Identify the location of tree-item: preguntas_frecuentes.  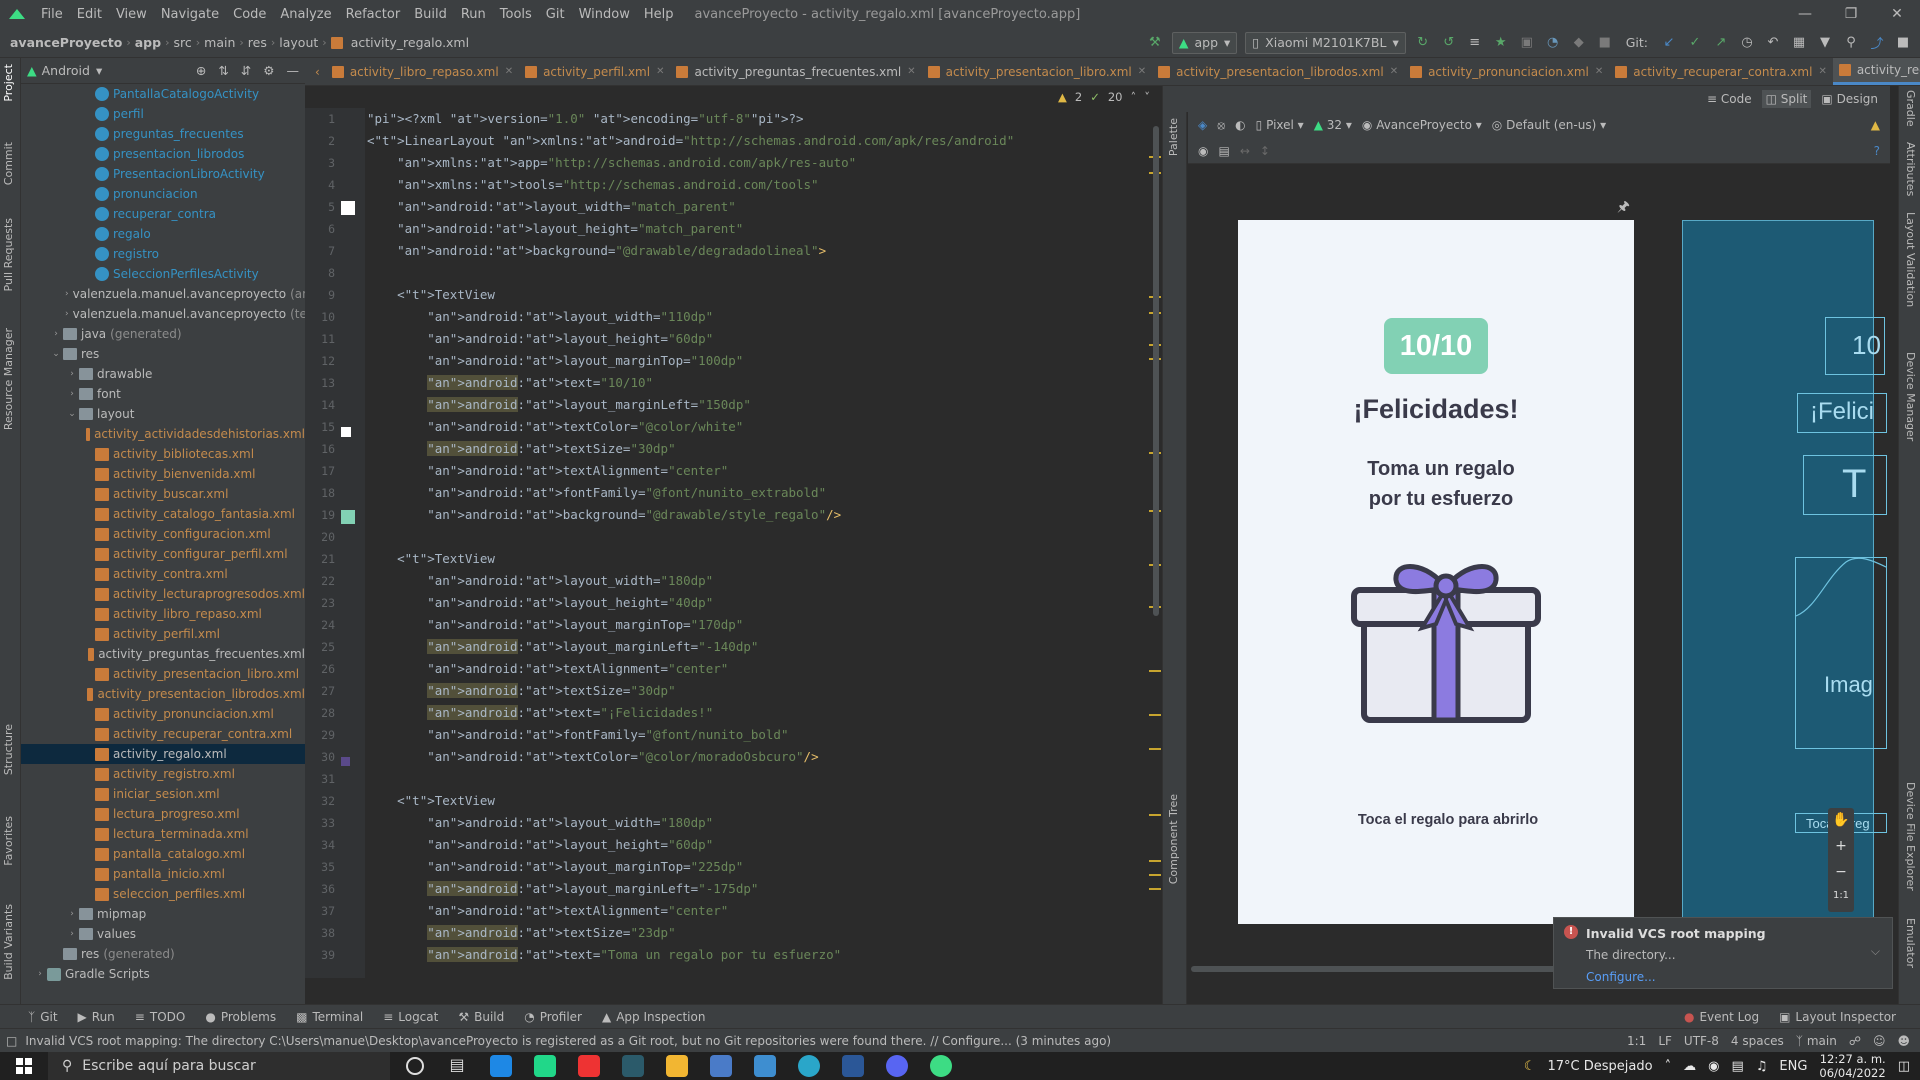
(163, 134).